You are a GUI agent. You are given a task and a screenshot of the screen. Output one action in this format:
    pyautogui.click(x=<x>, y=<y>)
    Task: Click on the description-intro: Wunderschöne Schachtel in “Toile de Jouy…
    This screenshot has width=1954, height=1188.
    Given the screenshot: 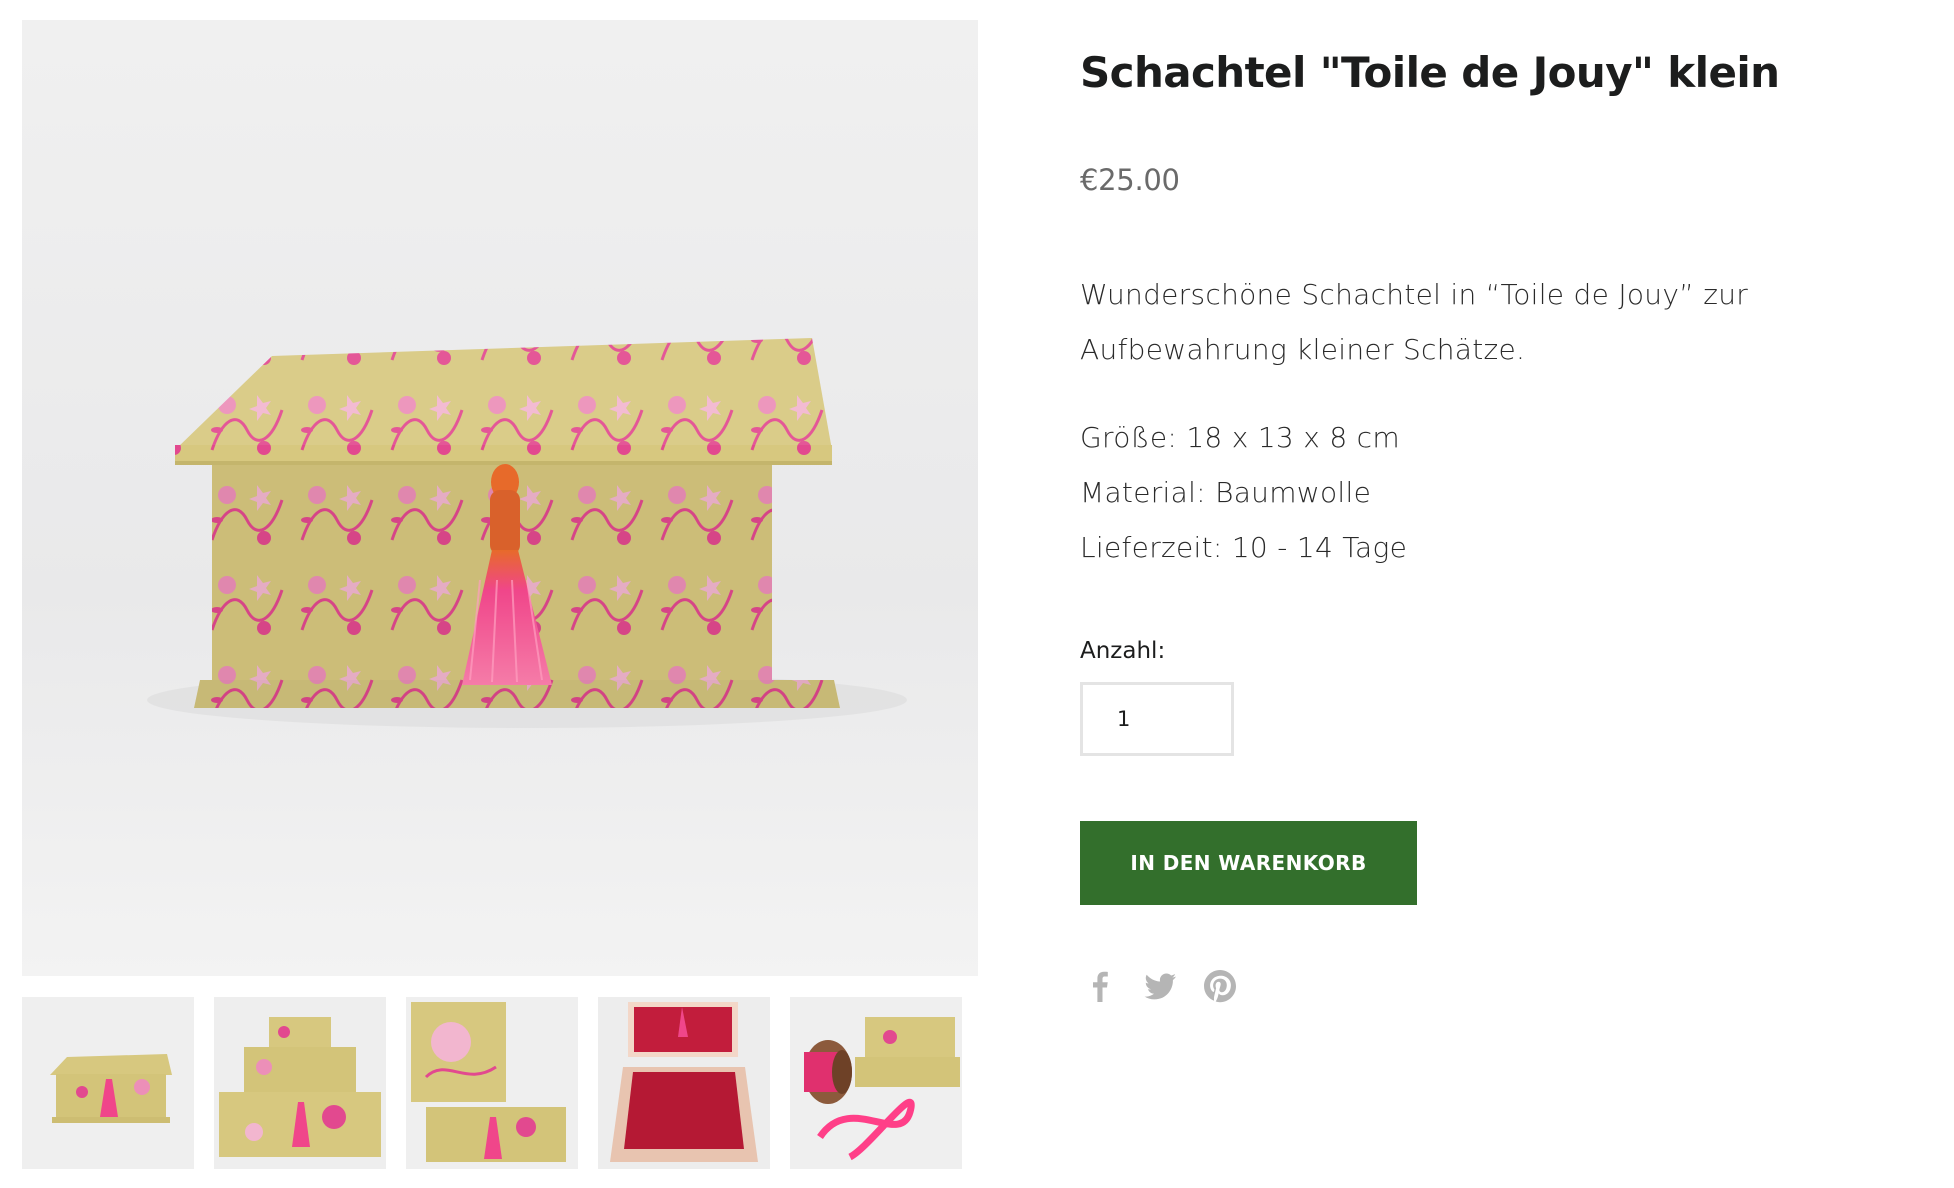 What is the action you would take?
    pyautogui.click(x=1414, y=322)
    